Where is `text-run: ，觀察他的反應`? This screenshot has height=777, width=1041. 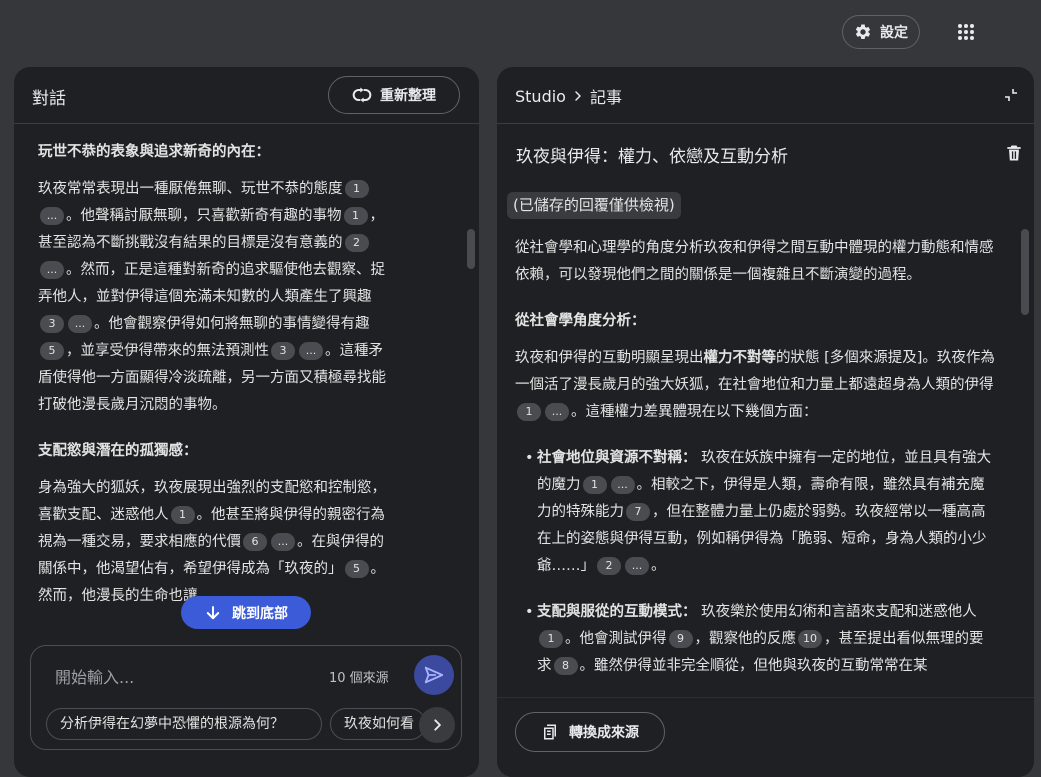 text-run: ，觀察他的反應 is located at coordinates (745, 639).